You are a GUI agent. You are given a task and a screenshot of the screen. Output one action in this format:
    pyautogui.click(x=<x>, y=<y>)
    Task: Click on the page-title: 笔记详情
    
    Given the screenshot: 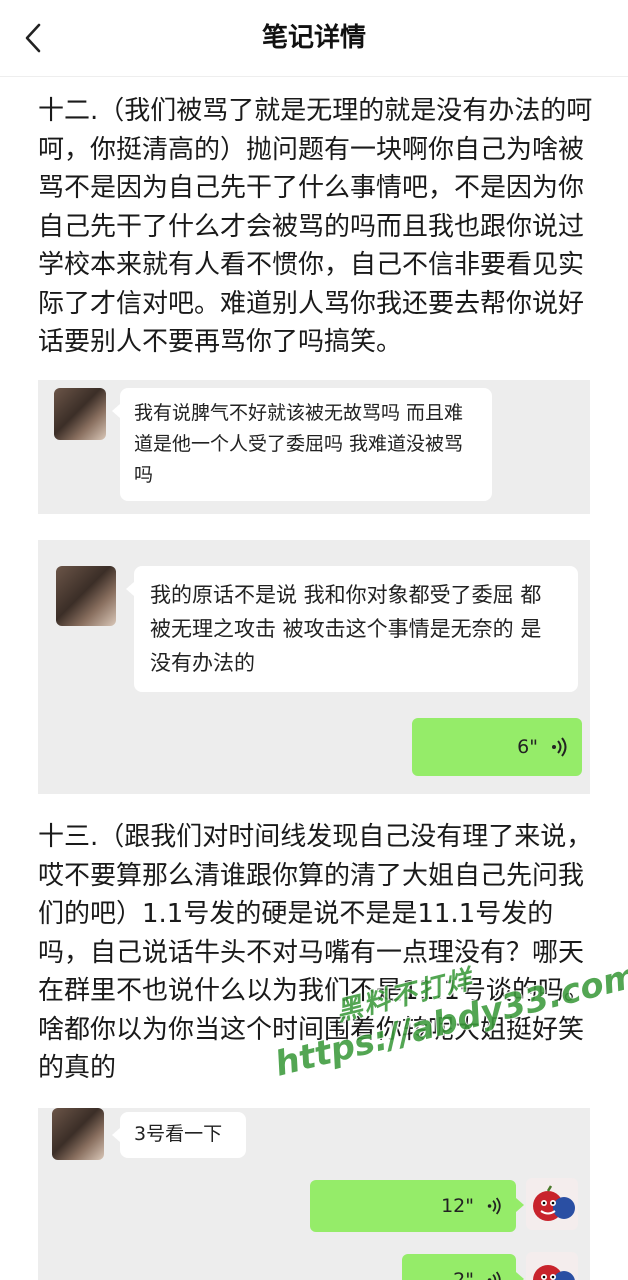 What is the action you would take?
    pyautogui.click(x=313, y=38)
    